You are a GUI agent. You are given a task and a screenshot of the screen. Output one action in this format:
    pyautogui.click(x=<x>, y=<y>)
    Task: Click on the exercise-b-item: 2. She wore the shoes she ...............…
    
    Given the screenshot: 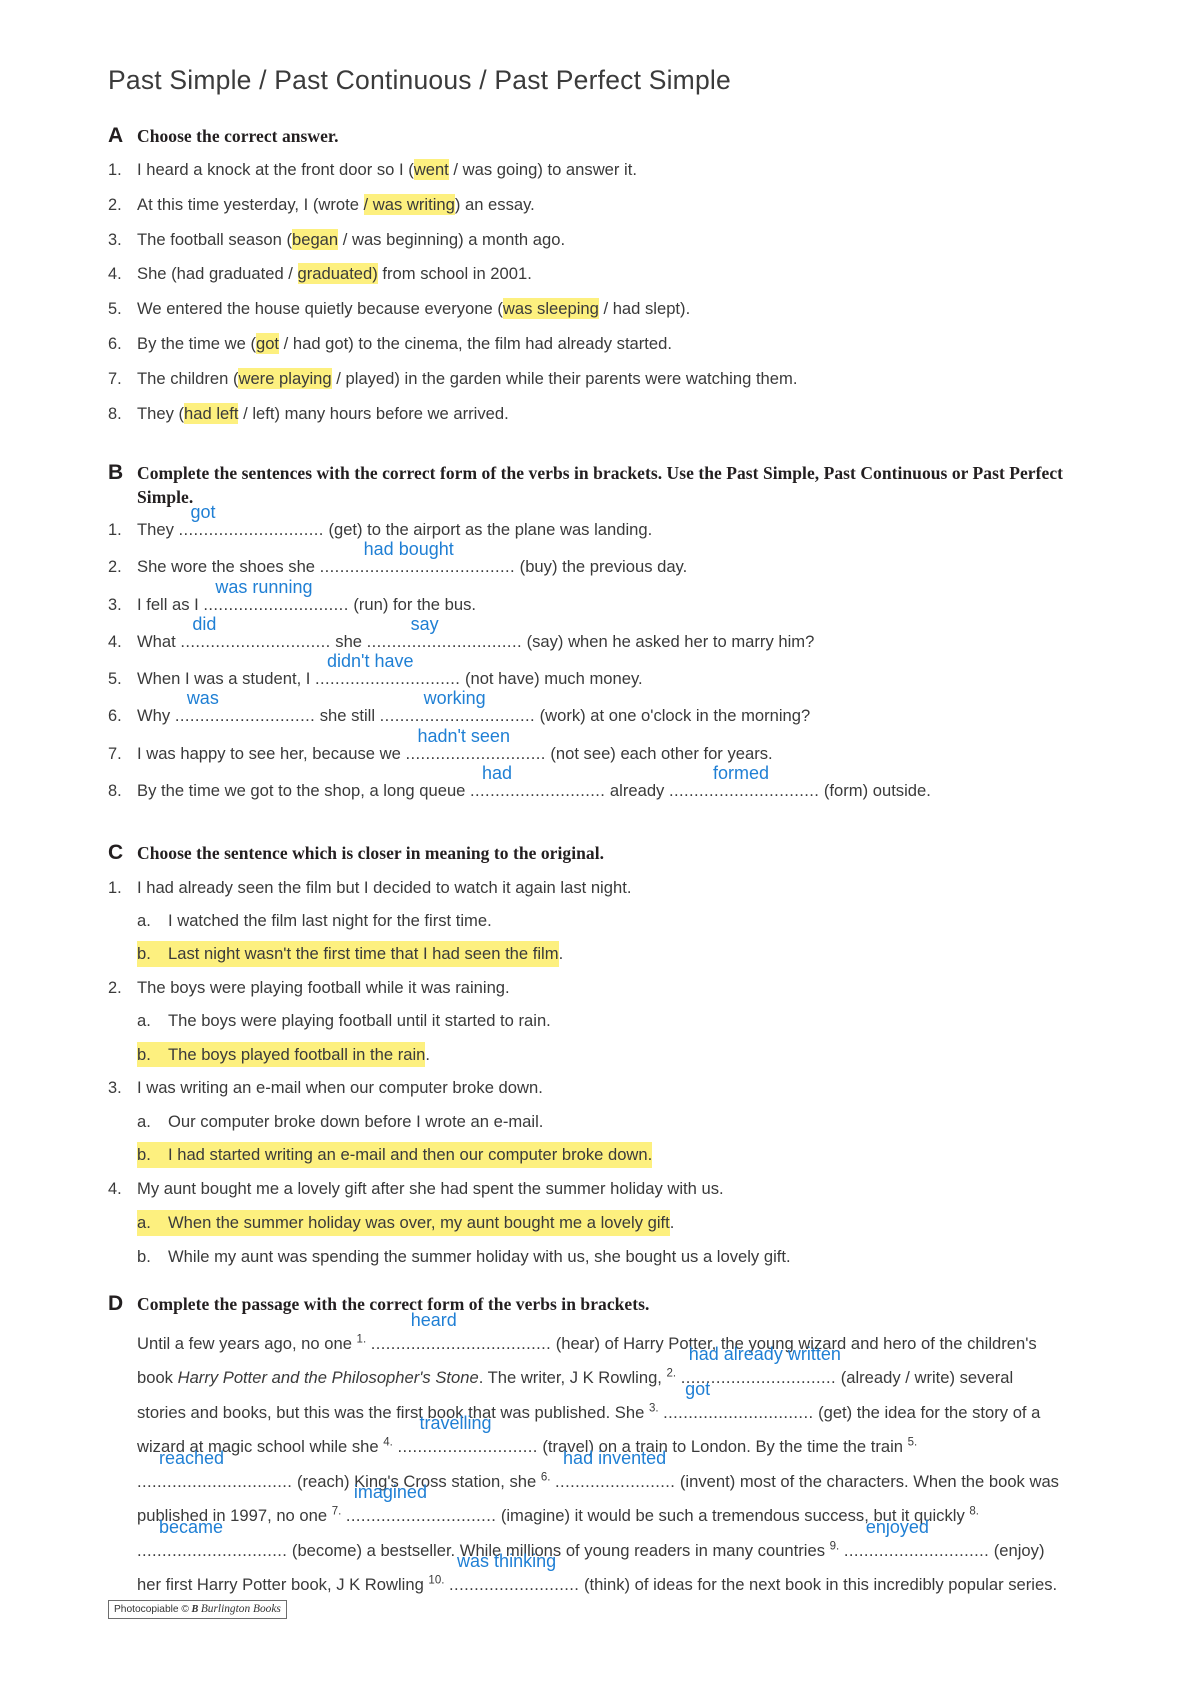 What is the action you would take?
    pyautogui.click(x=600, y=559)
    